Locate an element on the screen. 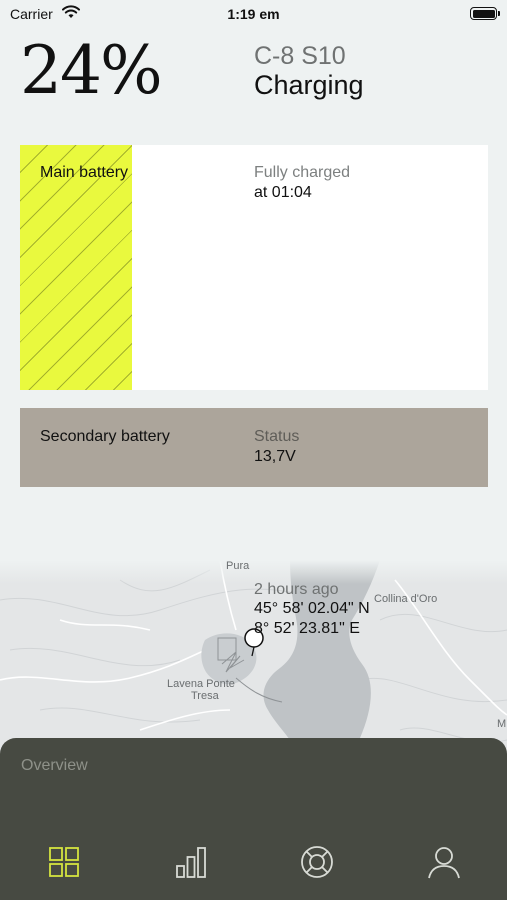 This screenshot has width=507, height=900. tab-support is located at coordinates (317, 862).